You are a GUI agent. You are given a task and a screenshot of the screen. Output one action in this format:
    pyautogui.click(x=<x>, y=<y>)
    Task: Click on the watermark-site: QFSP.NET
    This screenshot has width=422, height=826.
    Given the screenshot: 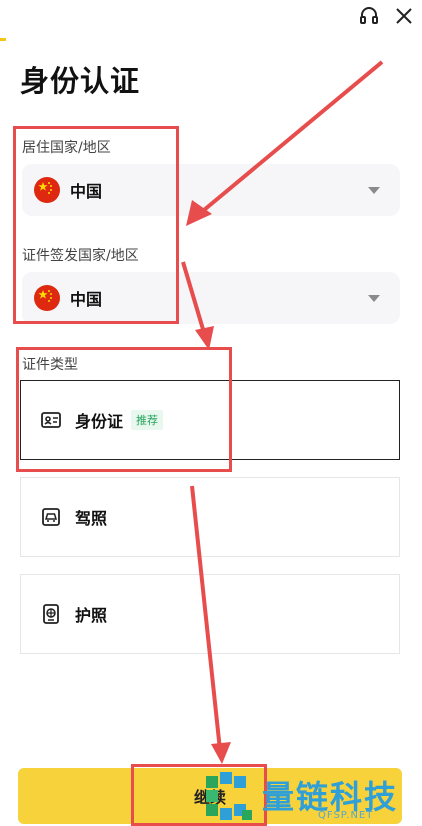 What is the action you would take?
    pyautogui.click(x=346, y=815)
    